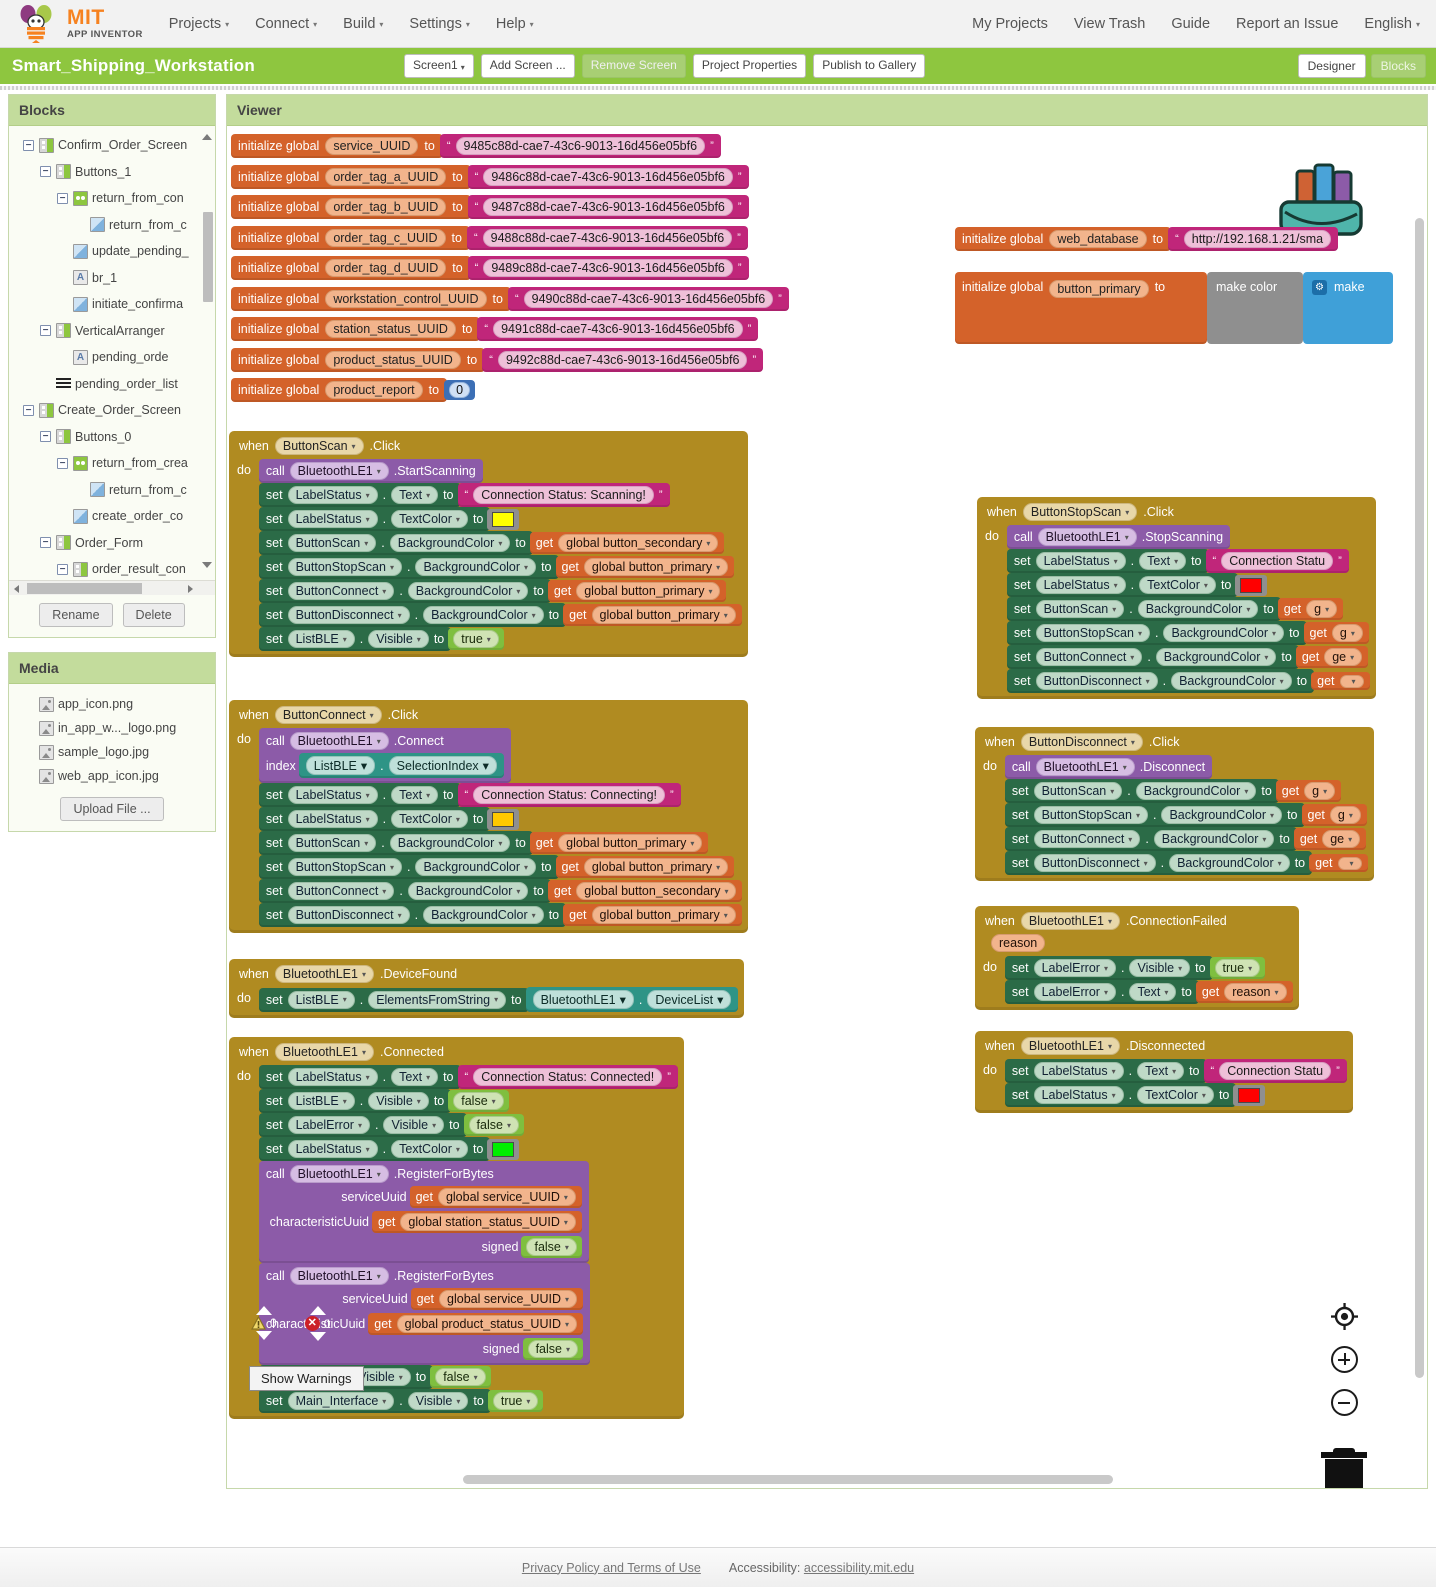 The image size is (1436, 1587). Describe the element at coordinates (1392, 24) in the screenshot. I see `language-selector: English ▾` at that location.